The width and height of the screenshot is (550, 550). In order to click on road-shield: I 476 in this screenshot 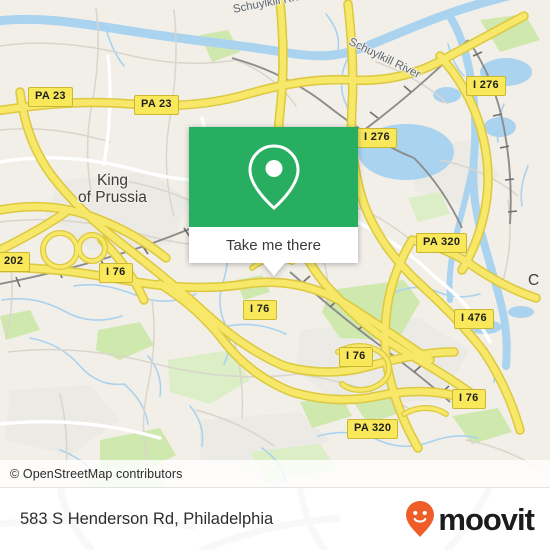, I will do `click(474, 319)`.